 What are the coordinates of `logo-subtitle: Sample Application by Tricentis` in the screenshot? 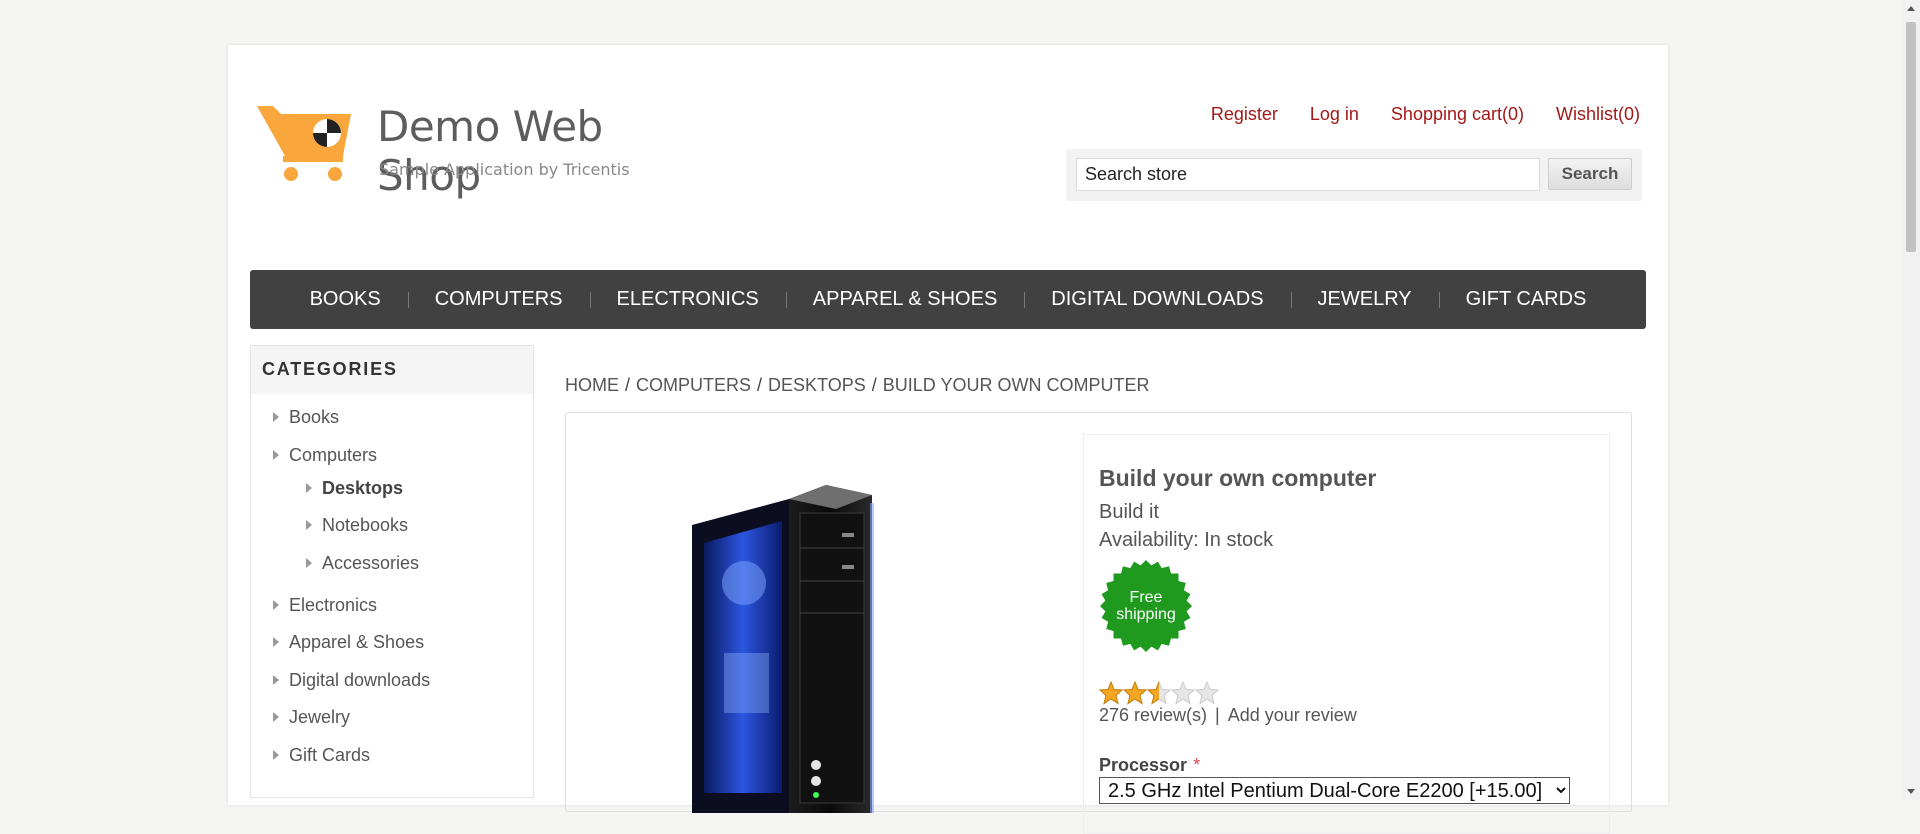 It's located at (504, 169).